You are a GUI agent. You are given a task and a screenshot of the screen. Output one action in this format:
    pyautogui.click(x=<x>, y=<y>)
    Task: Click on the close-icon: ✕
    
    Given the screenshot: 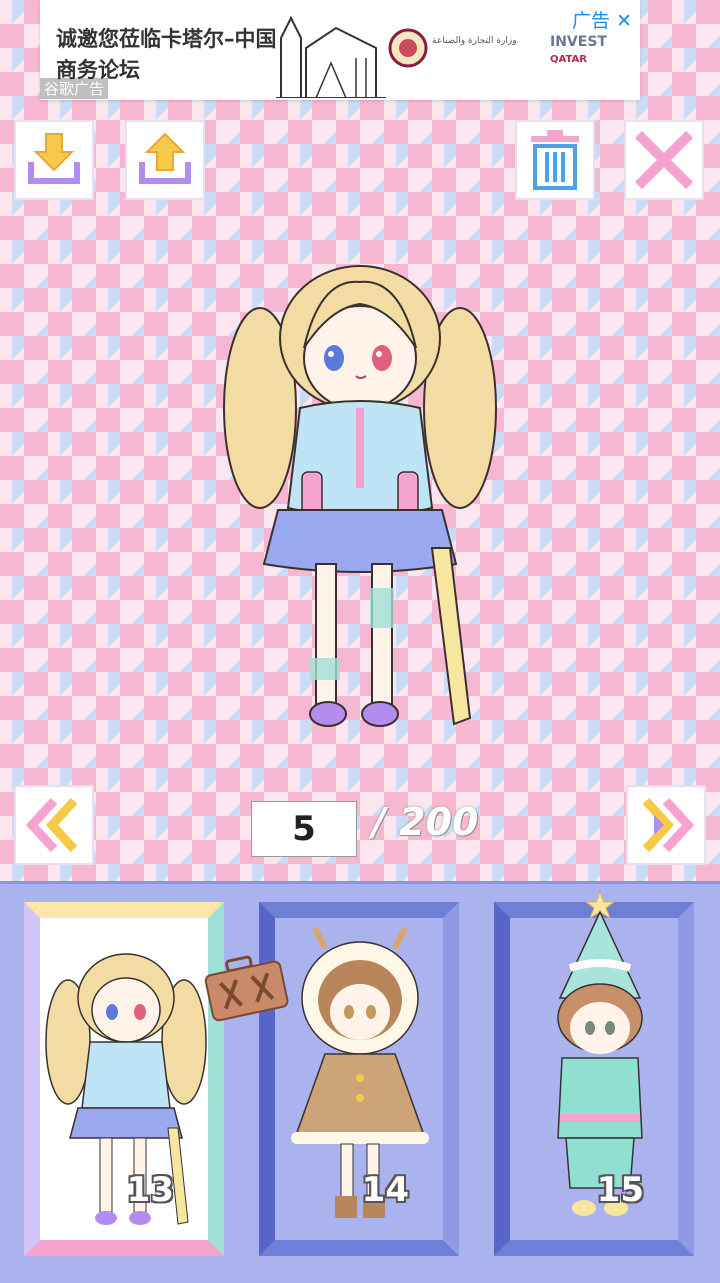 What is the action you would take?
    pyautogui.click(x=624, y=21)
    